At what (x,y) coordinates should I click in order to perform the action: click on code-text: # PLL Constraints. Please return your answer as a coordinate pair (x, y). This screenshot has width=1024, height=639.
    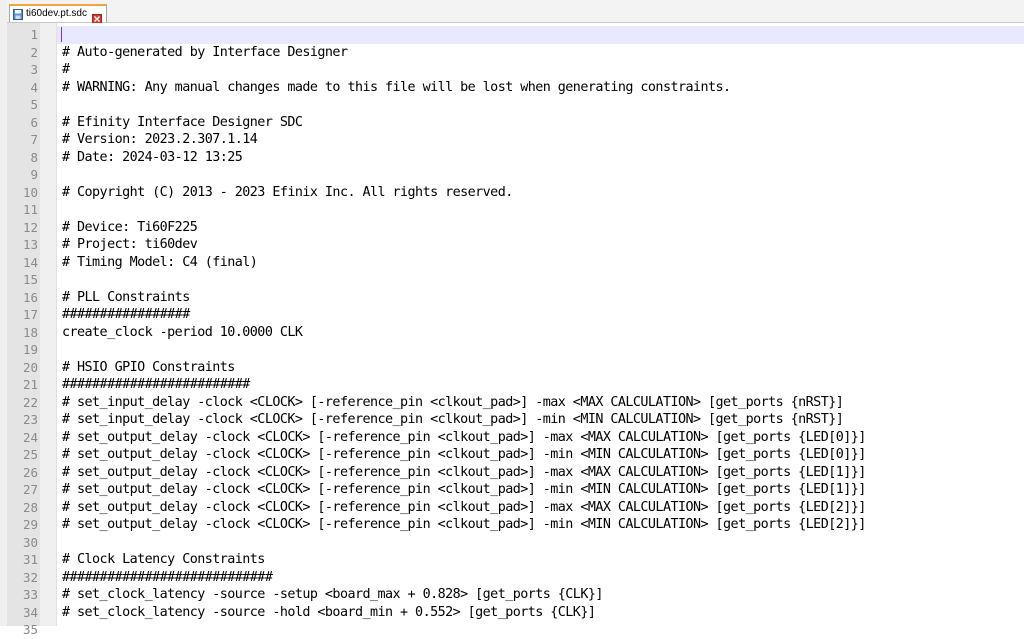
    Looking at the image, I should click on (126, 298).